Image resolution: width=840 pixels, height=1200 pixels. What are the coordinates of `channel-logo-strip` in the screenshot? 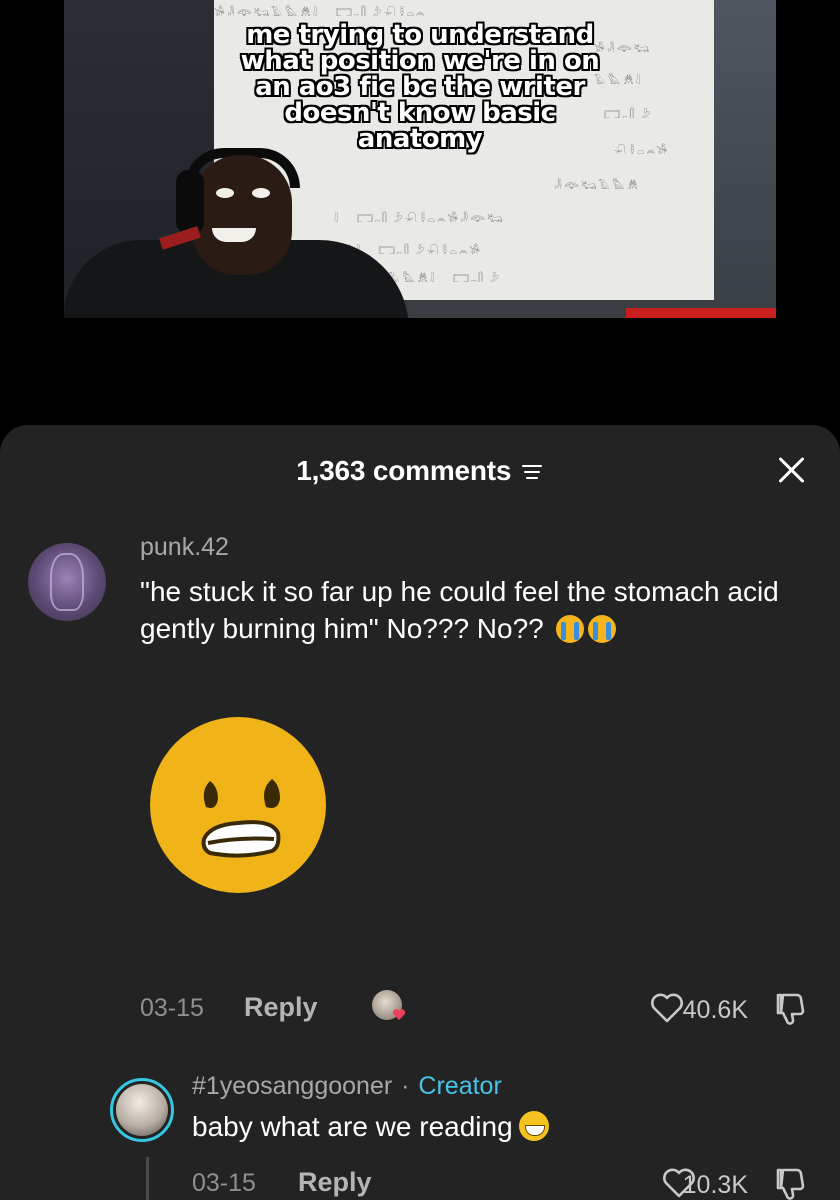 It's located at (701, 313).